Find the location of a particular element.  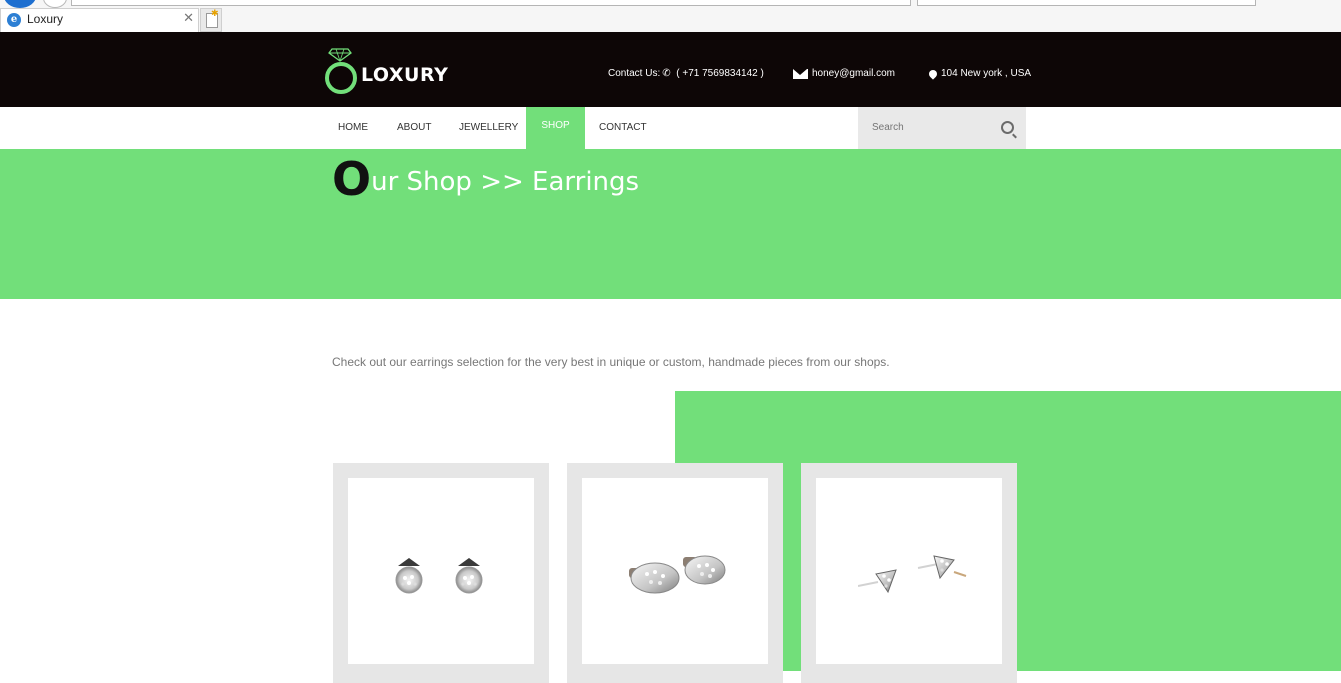

brand-name: LOXURY is located at coordinates (405, 75).